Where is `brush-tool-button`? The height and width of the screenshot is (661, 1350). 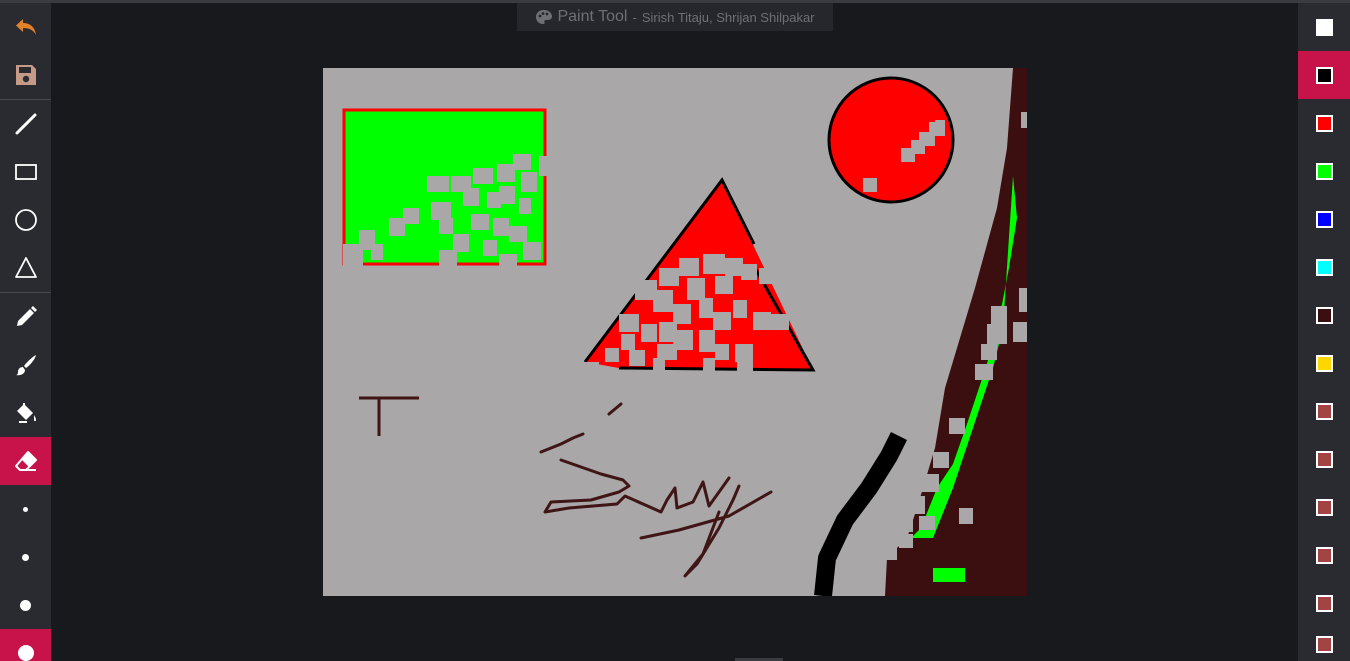 brush-tool-button is located at coordinates (25, 365).